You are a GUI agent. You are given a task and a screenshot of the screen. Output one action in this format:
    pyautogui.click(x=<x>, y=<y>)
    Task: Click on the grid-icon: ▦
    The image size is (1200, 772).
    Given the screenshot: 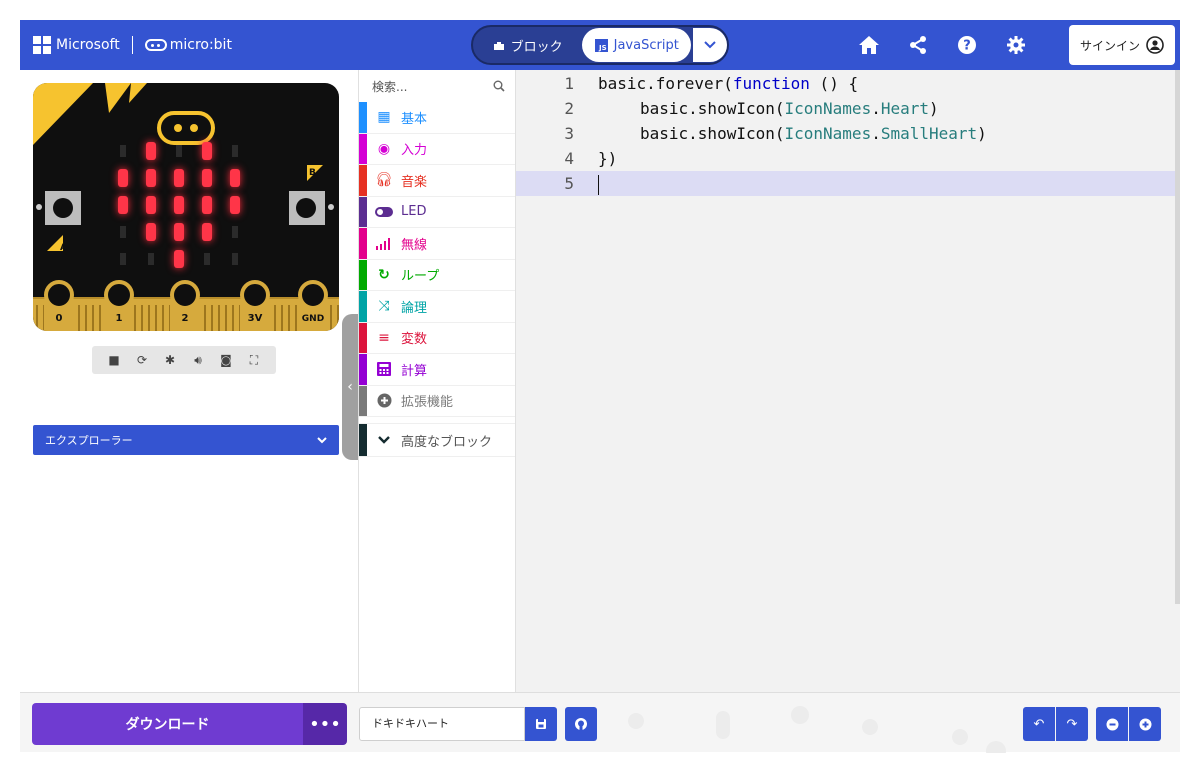 What is the action you would take?
    pyautogui.click(x=384, y=117)
    